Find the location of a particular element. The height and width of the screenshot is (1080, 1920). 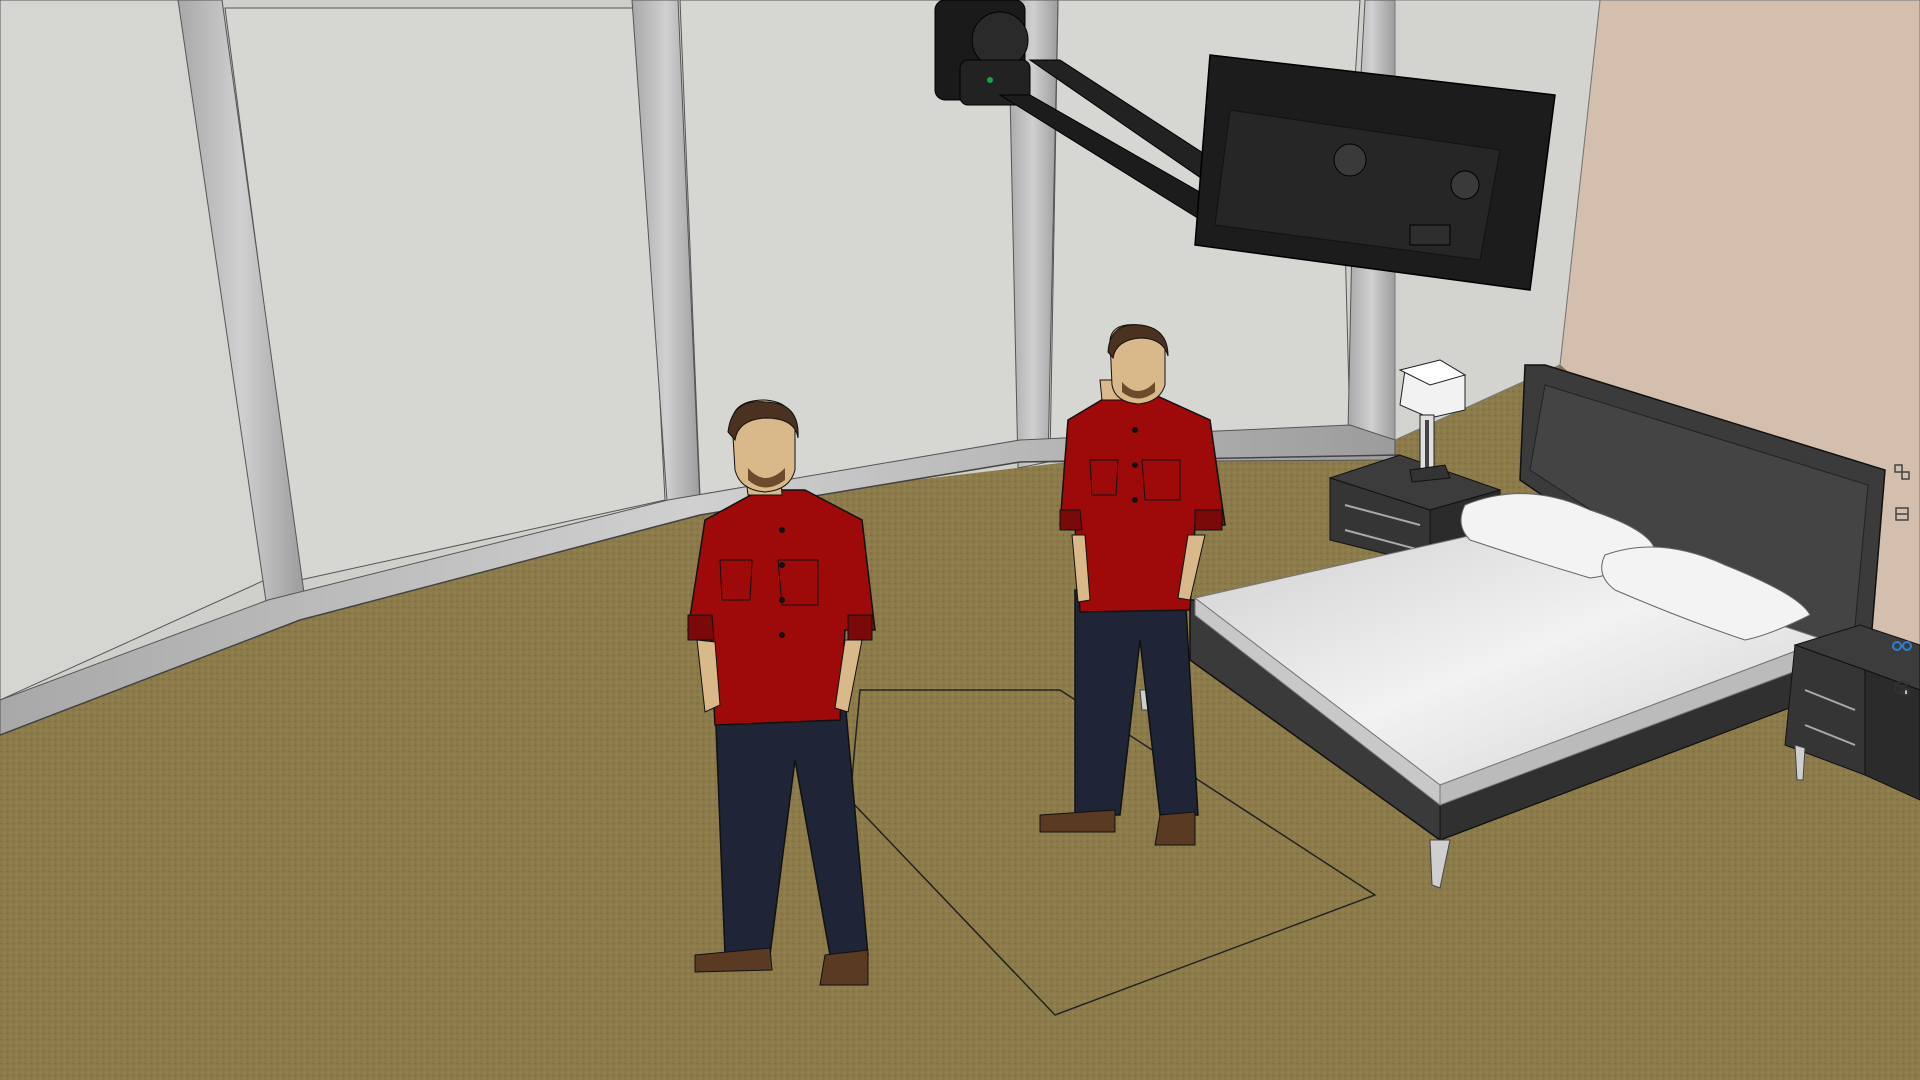

entity-info-icon is located at coordinates (1902, 688).